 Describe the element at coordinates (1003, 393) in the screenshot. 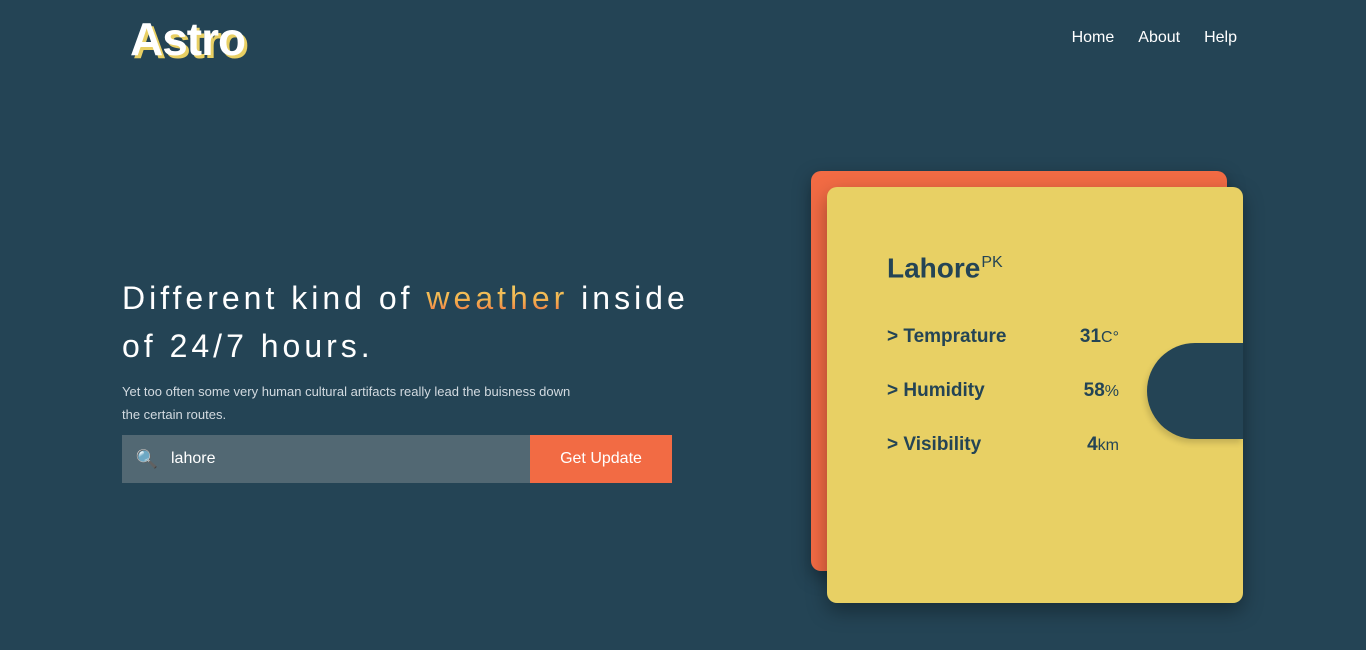

I see `metric-row-humidity: > Humidity 58%` at that location.